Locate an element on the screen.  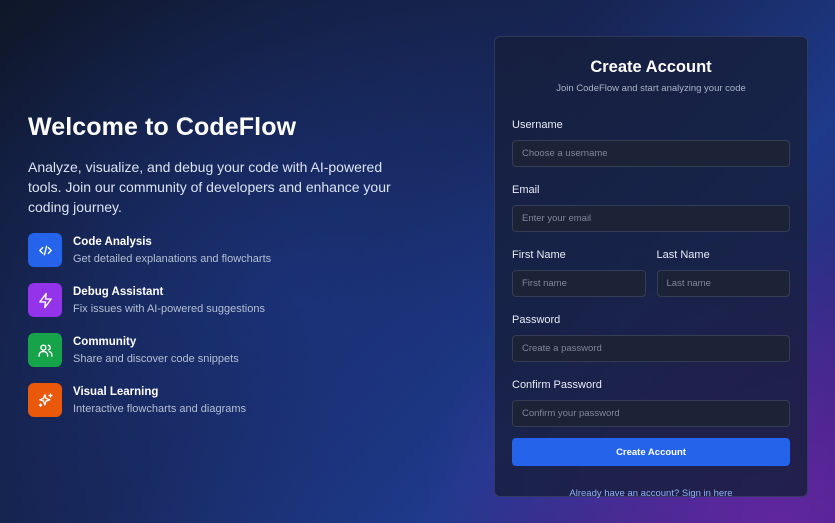
create-account-button: Create Account is located at coordinates (651, 452).